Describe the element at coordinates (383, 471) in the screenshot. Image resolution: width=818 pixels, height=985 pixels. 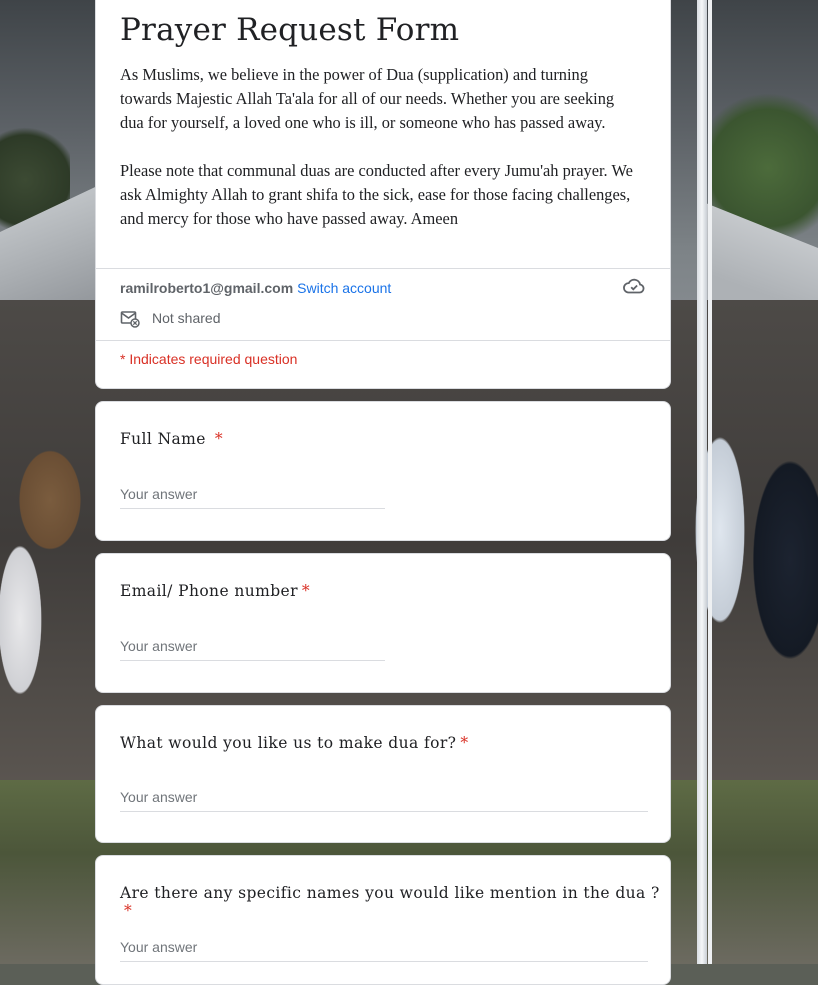
I see `question-card-full-name: Full Name *` at that location.